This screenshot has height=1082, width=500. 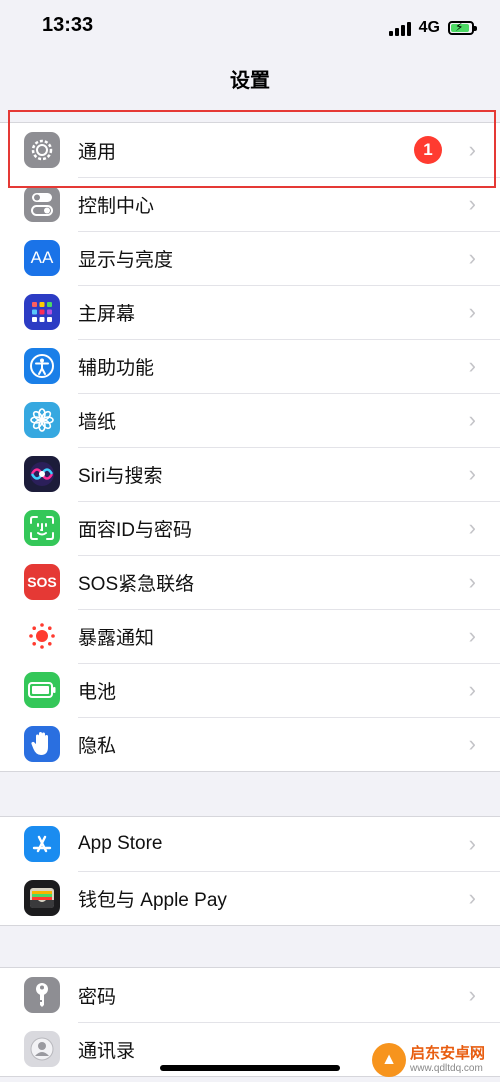 What do you see at coordinates (250, 474) in the screenshot?
I see `settings-row-siri: Siri与搜索 ›` at bounding box center [250, 474].